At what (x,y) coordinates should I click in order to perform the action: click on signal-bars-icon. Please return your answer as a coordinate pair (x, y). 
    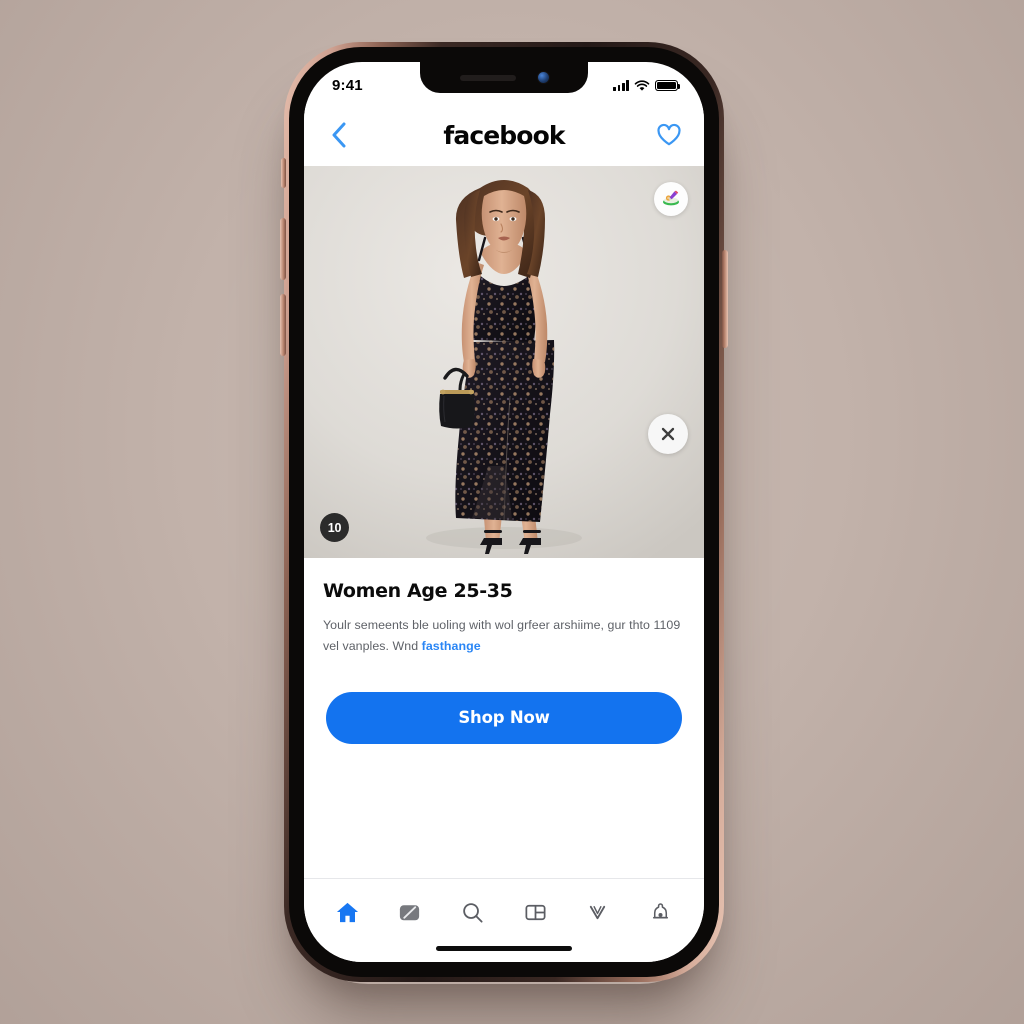
    Looking at the image, I should click on (621, 85).